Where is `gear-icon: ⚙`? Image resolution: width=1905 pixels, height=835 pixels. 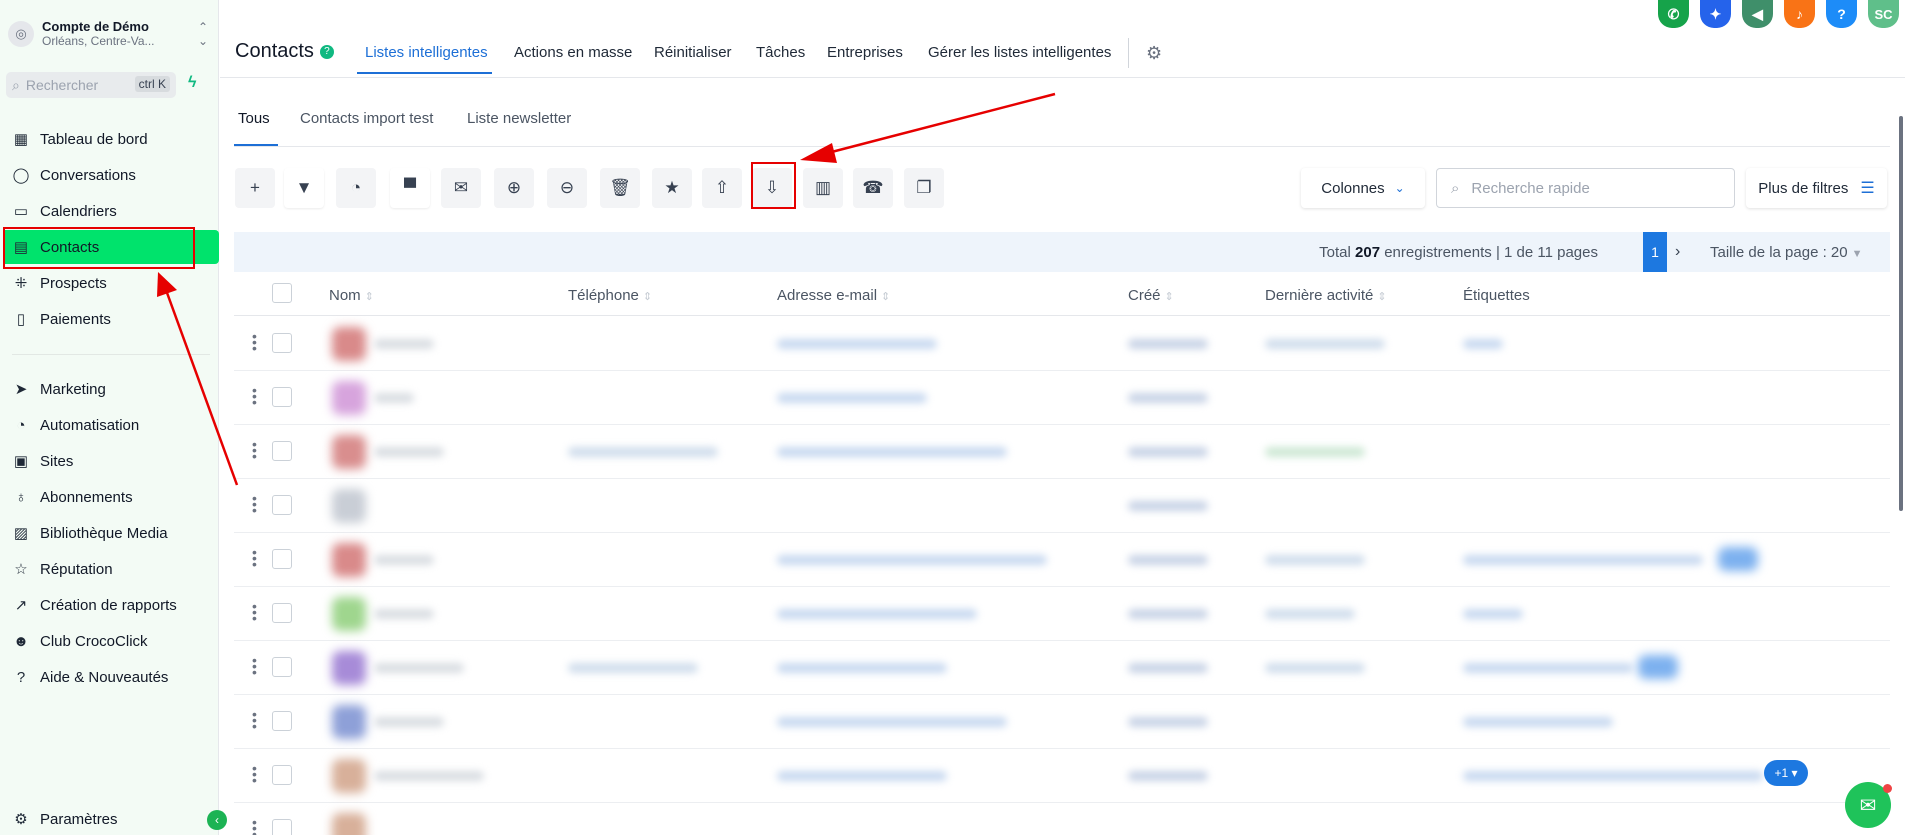 gear-icon: ⚙ is located at coordinates (1154, 53).